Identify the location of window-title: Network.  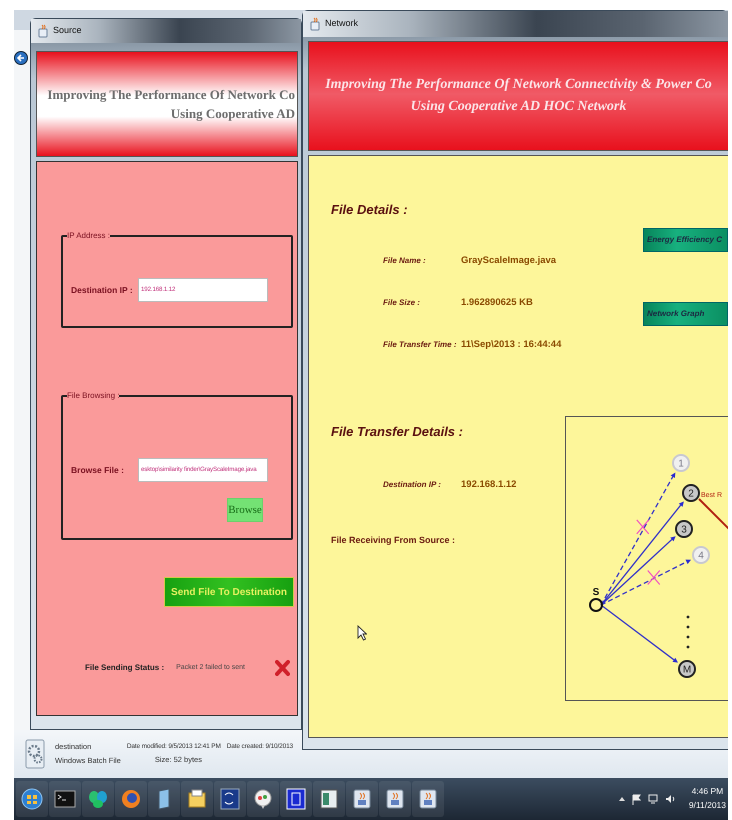
(341, 23).